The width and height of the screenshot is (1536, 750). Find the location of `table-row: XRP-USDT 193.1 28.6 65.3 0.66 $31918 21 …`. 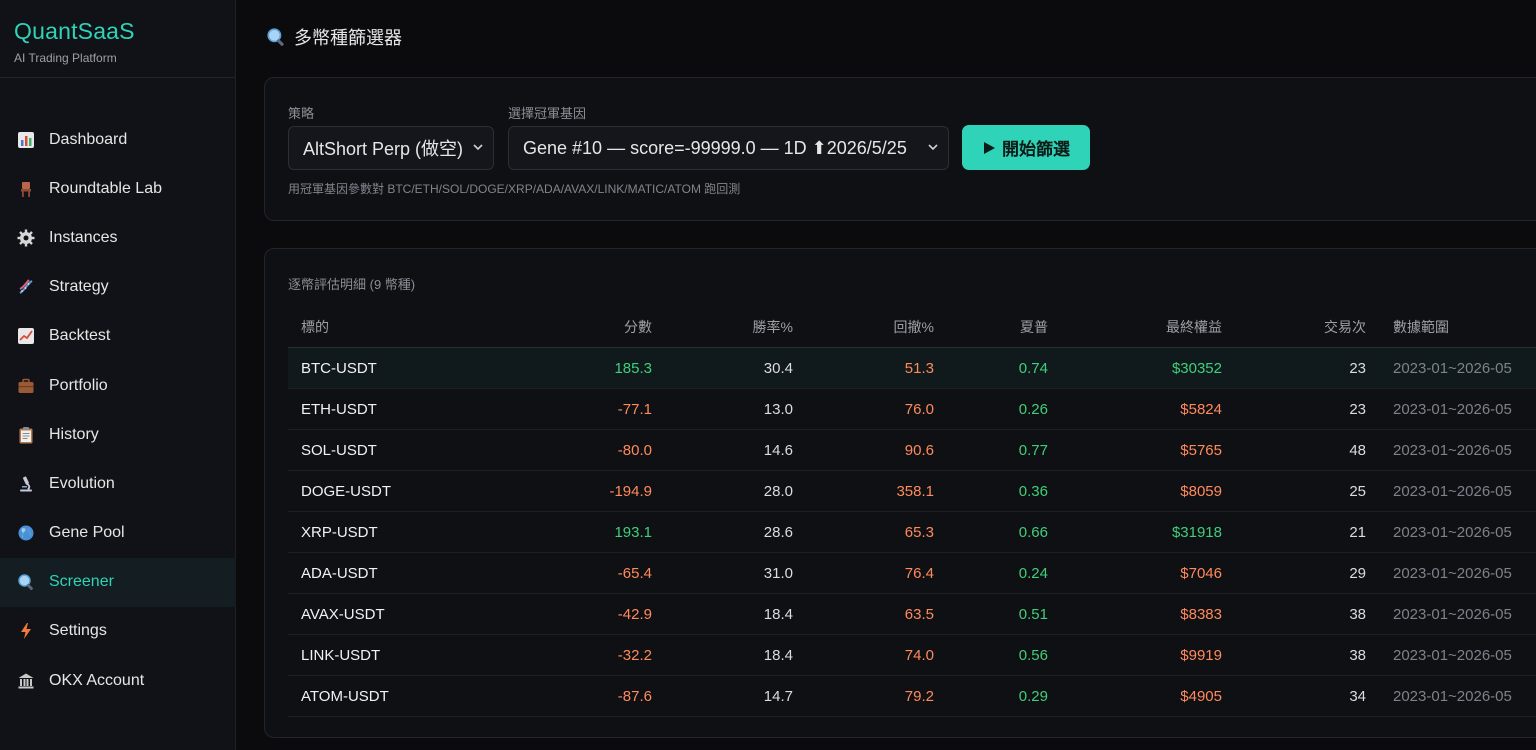

table-row: XRP-USDT 193.1 28.6 65.3 0.66 $31918 21 … is located at coordinates (912, 532).